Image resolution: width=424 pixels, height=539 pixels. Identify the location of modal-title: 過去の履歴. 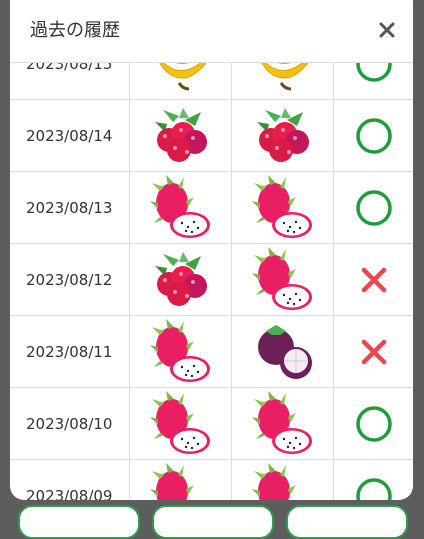
(75, 30).